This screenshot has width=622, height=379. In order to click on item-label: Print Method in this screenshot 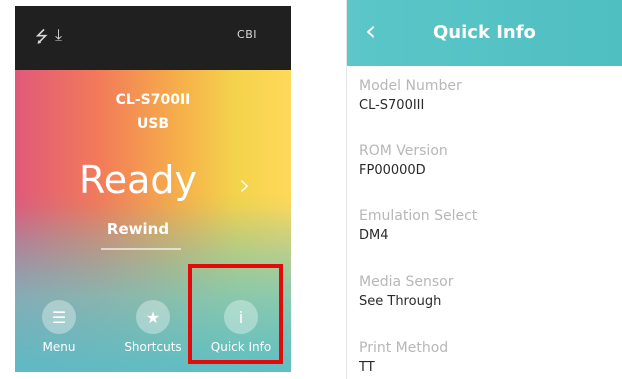, I will do `click(404, 348)`.